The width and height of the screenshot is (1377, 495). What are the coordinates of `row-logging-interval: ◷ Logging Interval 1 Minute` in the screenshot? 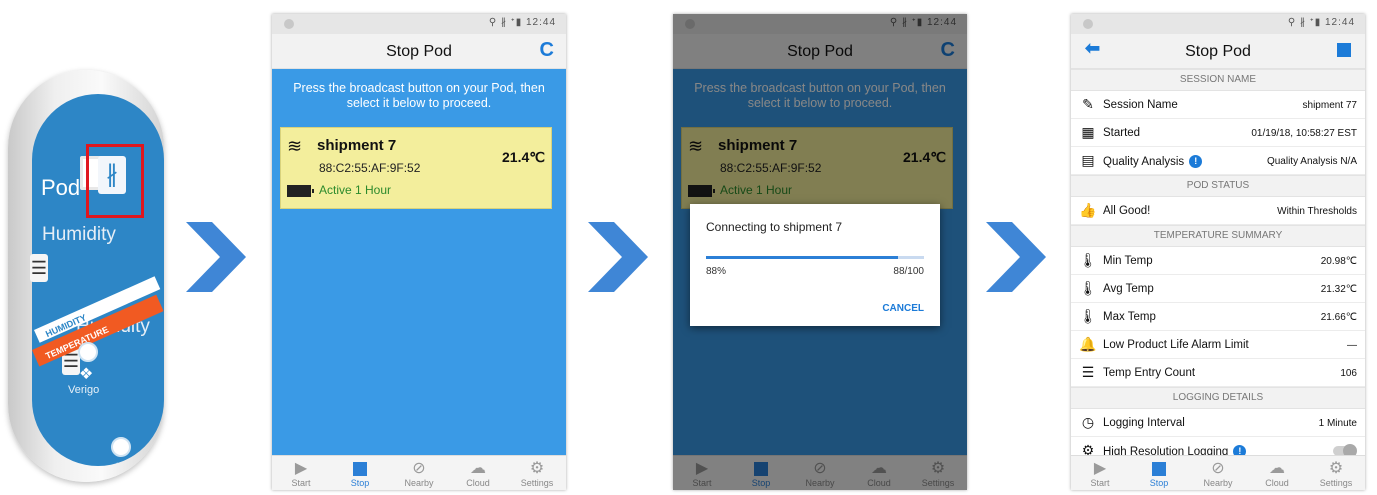 It's located at (1218, 423).